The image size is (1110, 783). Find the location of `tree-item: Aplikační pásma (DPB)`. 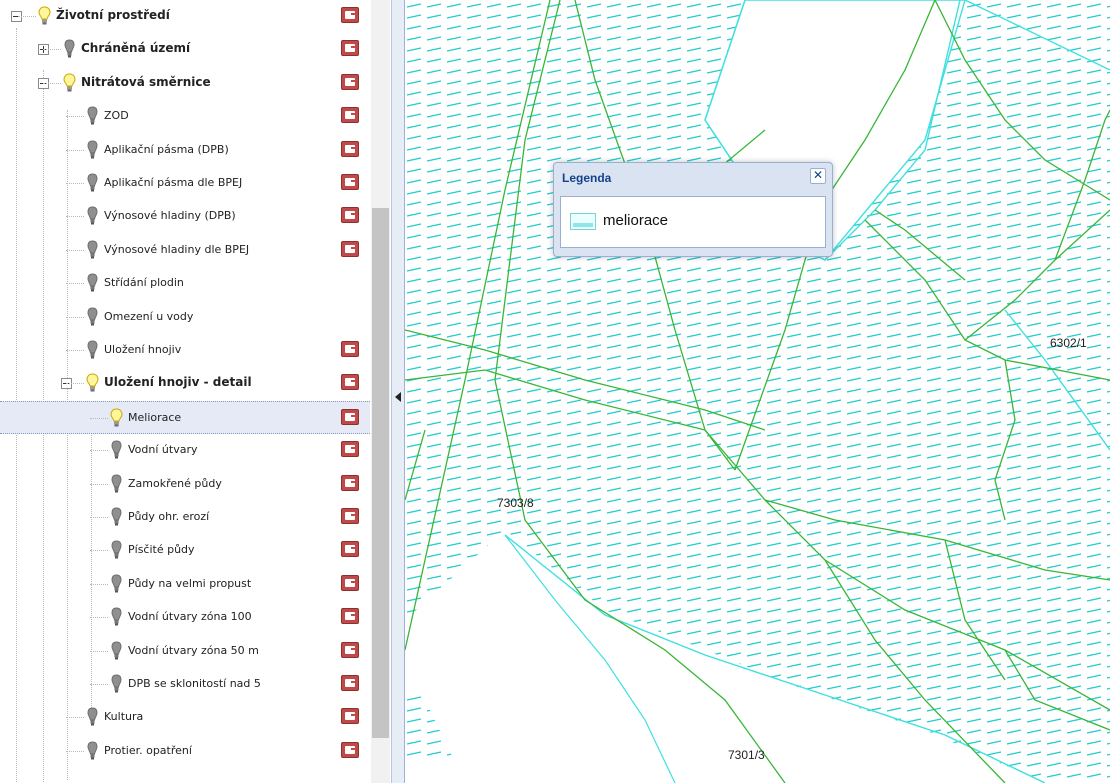

tree-item: Aplikační pásma (DPB) is located at coordinates (185, 150).